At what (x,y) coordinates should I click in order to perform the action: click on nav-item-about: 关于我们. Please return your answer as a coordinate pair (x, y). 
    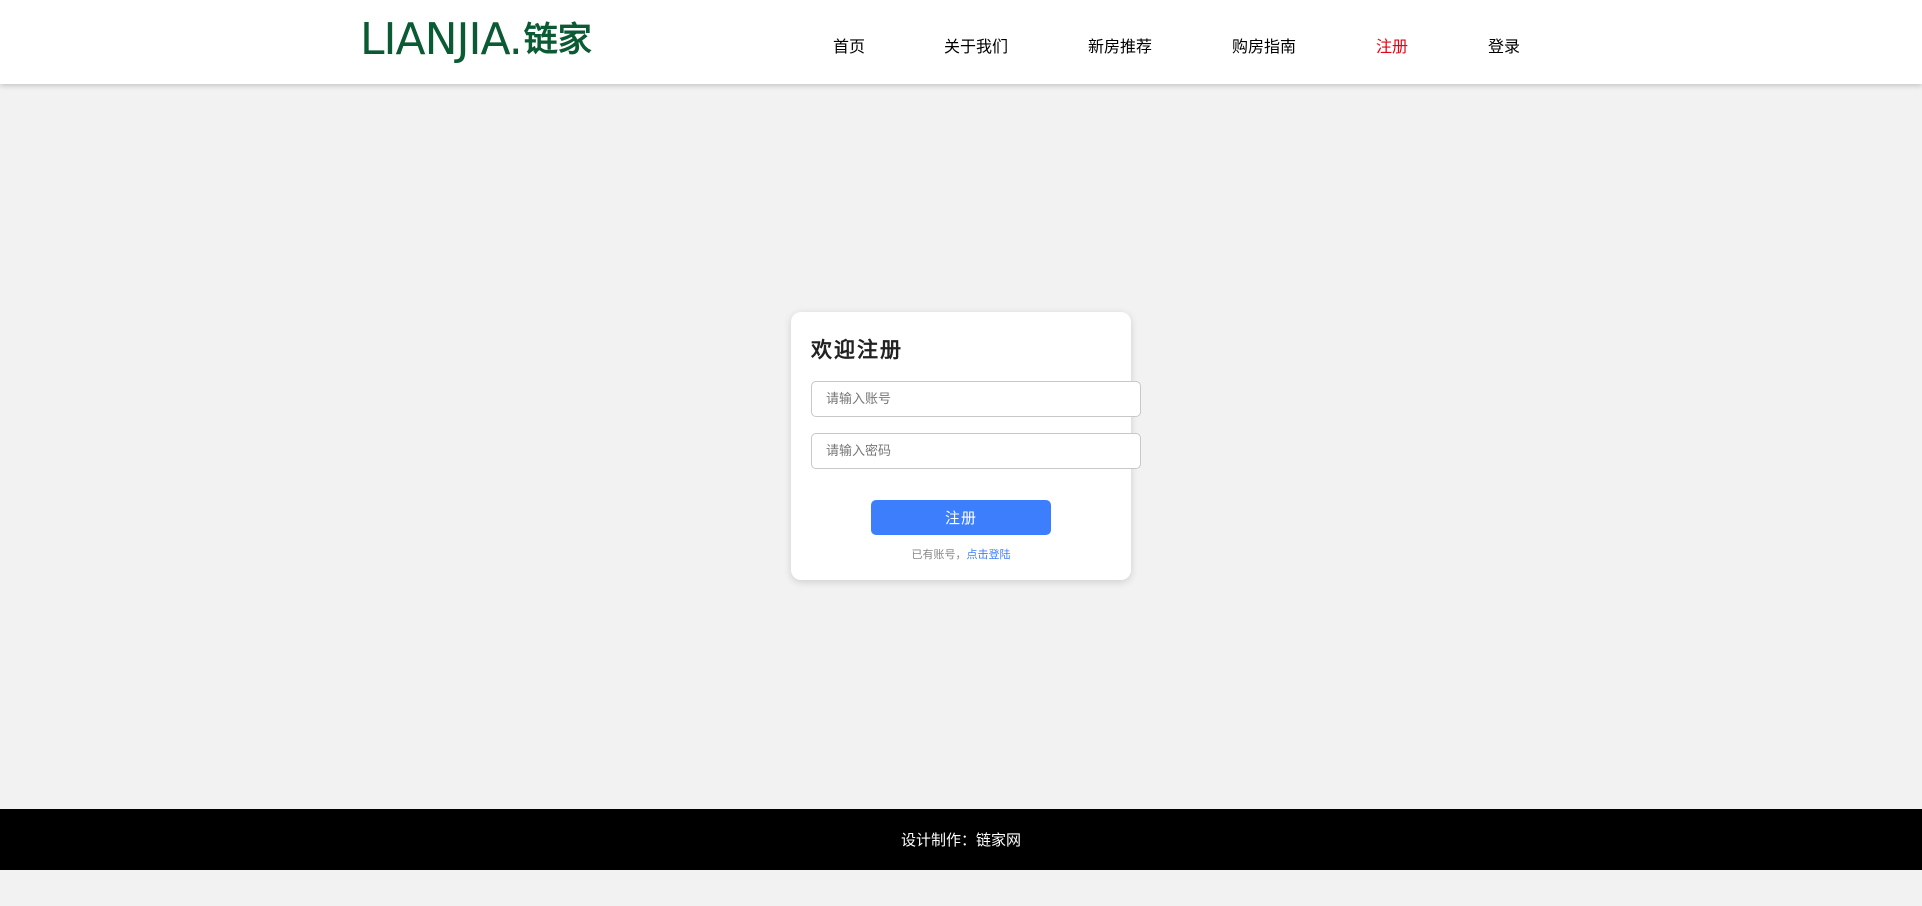
    Looking at the image, I should click on (976, 45).